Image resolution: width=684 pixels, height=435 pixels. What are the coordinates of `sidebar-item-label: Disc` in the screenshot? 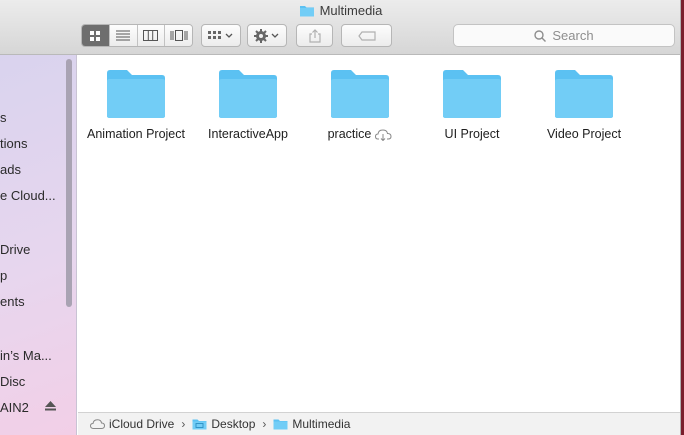 It's located at (13, 381).